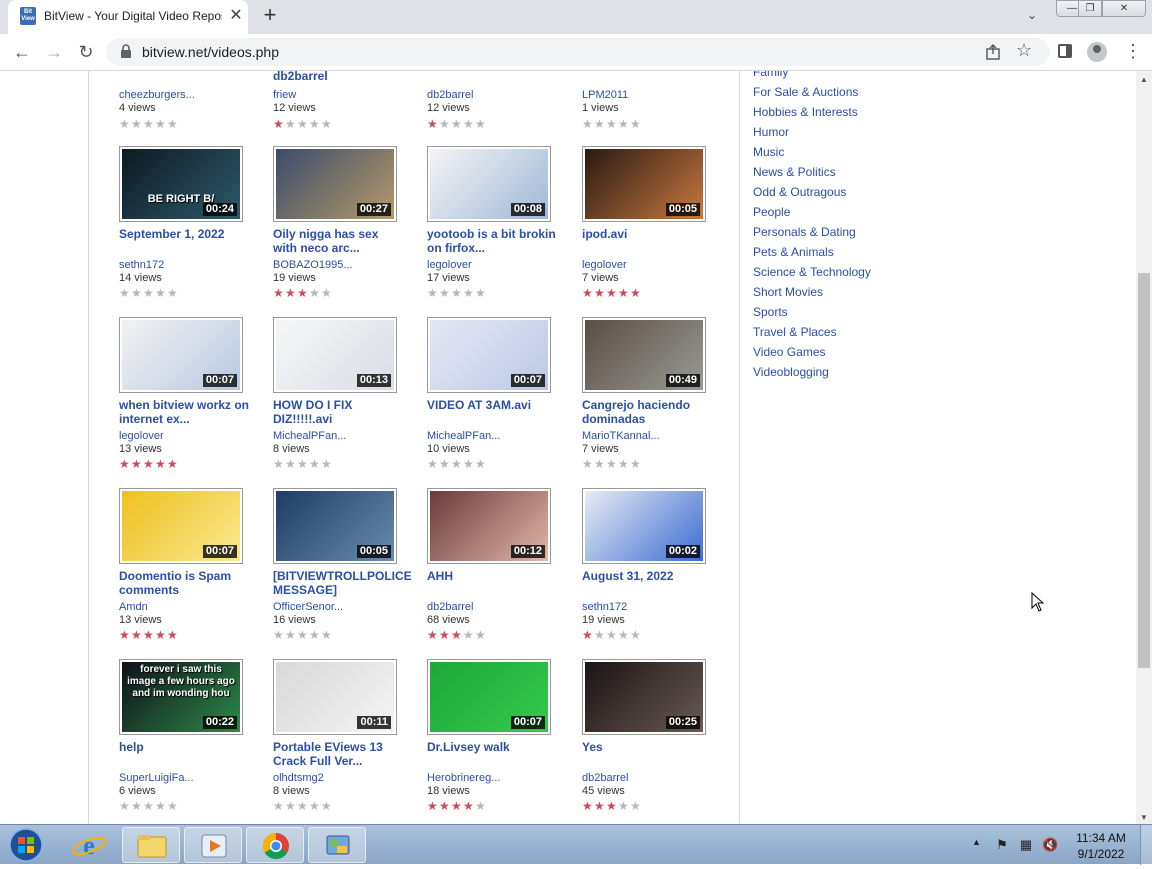 The image size is (1152, 869). Describe the element at coordinates (578, 52) in the screenshot. I see `address-bar: bitview.net/videos.php ☆` at that location.